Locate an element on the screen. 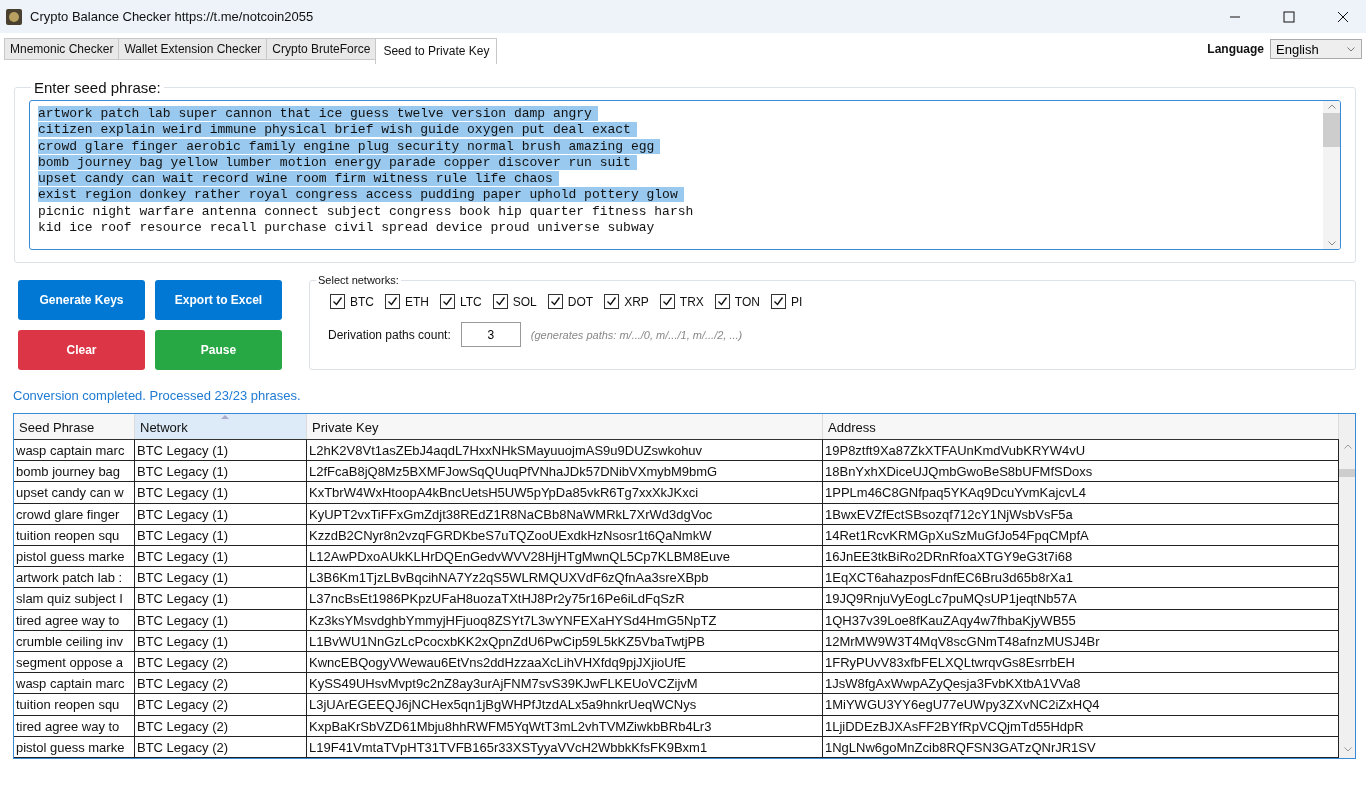 The height and width of the screenshot is (786, 1366). table-cell: KwncEBQogyVWewau6EtVns2ddHzzaaXcLihVHXfdq9pjJXjioUfE is located at coordinates (565, 662).